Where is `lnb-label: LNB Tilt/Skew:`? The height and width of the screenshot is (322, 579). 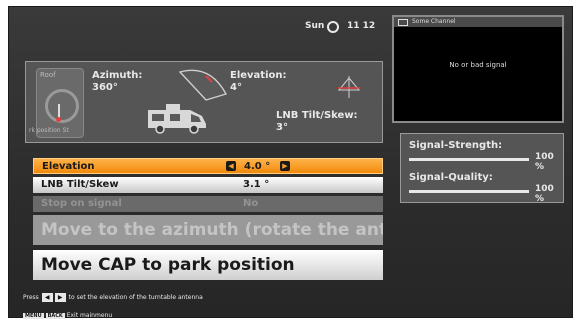 lnb-label: LNB Tilt/Skew: is located at coordinates (317, 115).